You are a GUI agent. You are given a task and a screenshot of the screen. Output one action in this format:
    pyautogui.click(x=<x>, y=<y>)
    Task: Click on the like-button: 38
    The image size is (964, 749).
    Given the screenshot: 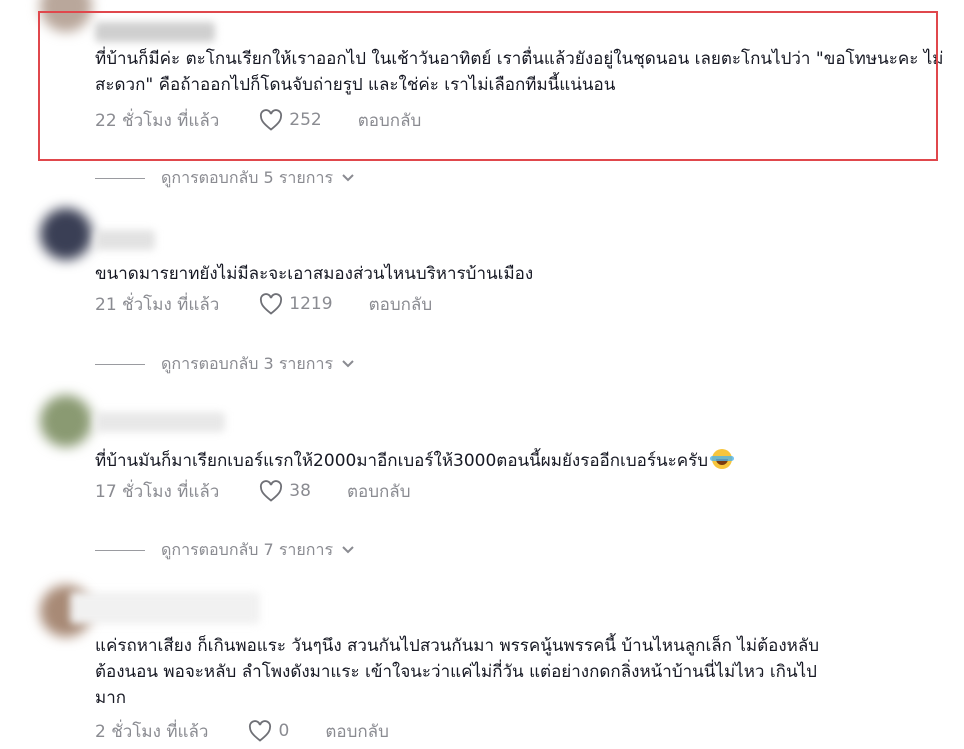 What is the action you would take?
    pyautogui.click(x=285, y=491)
    